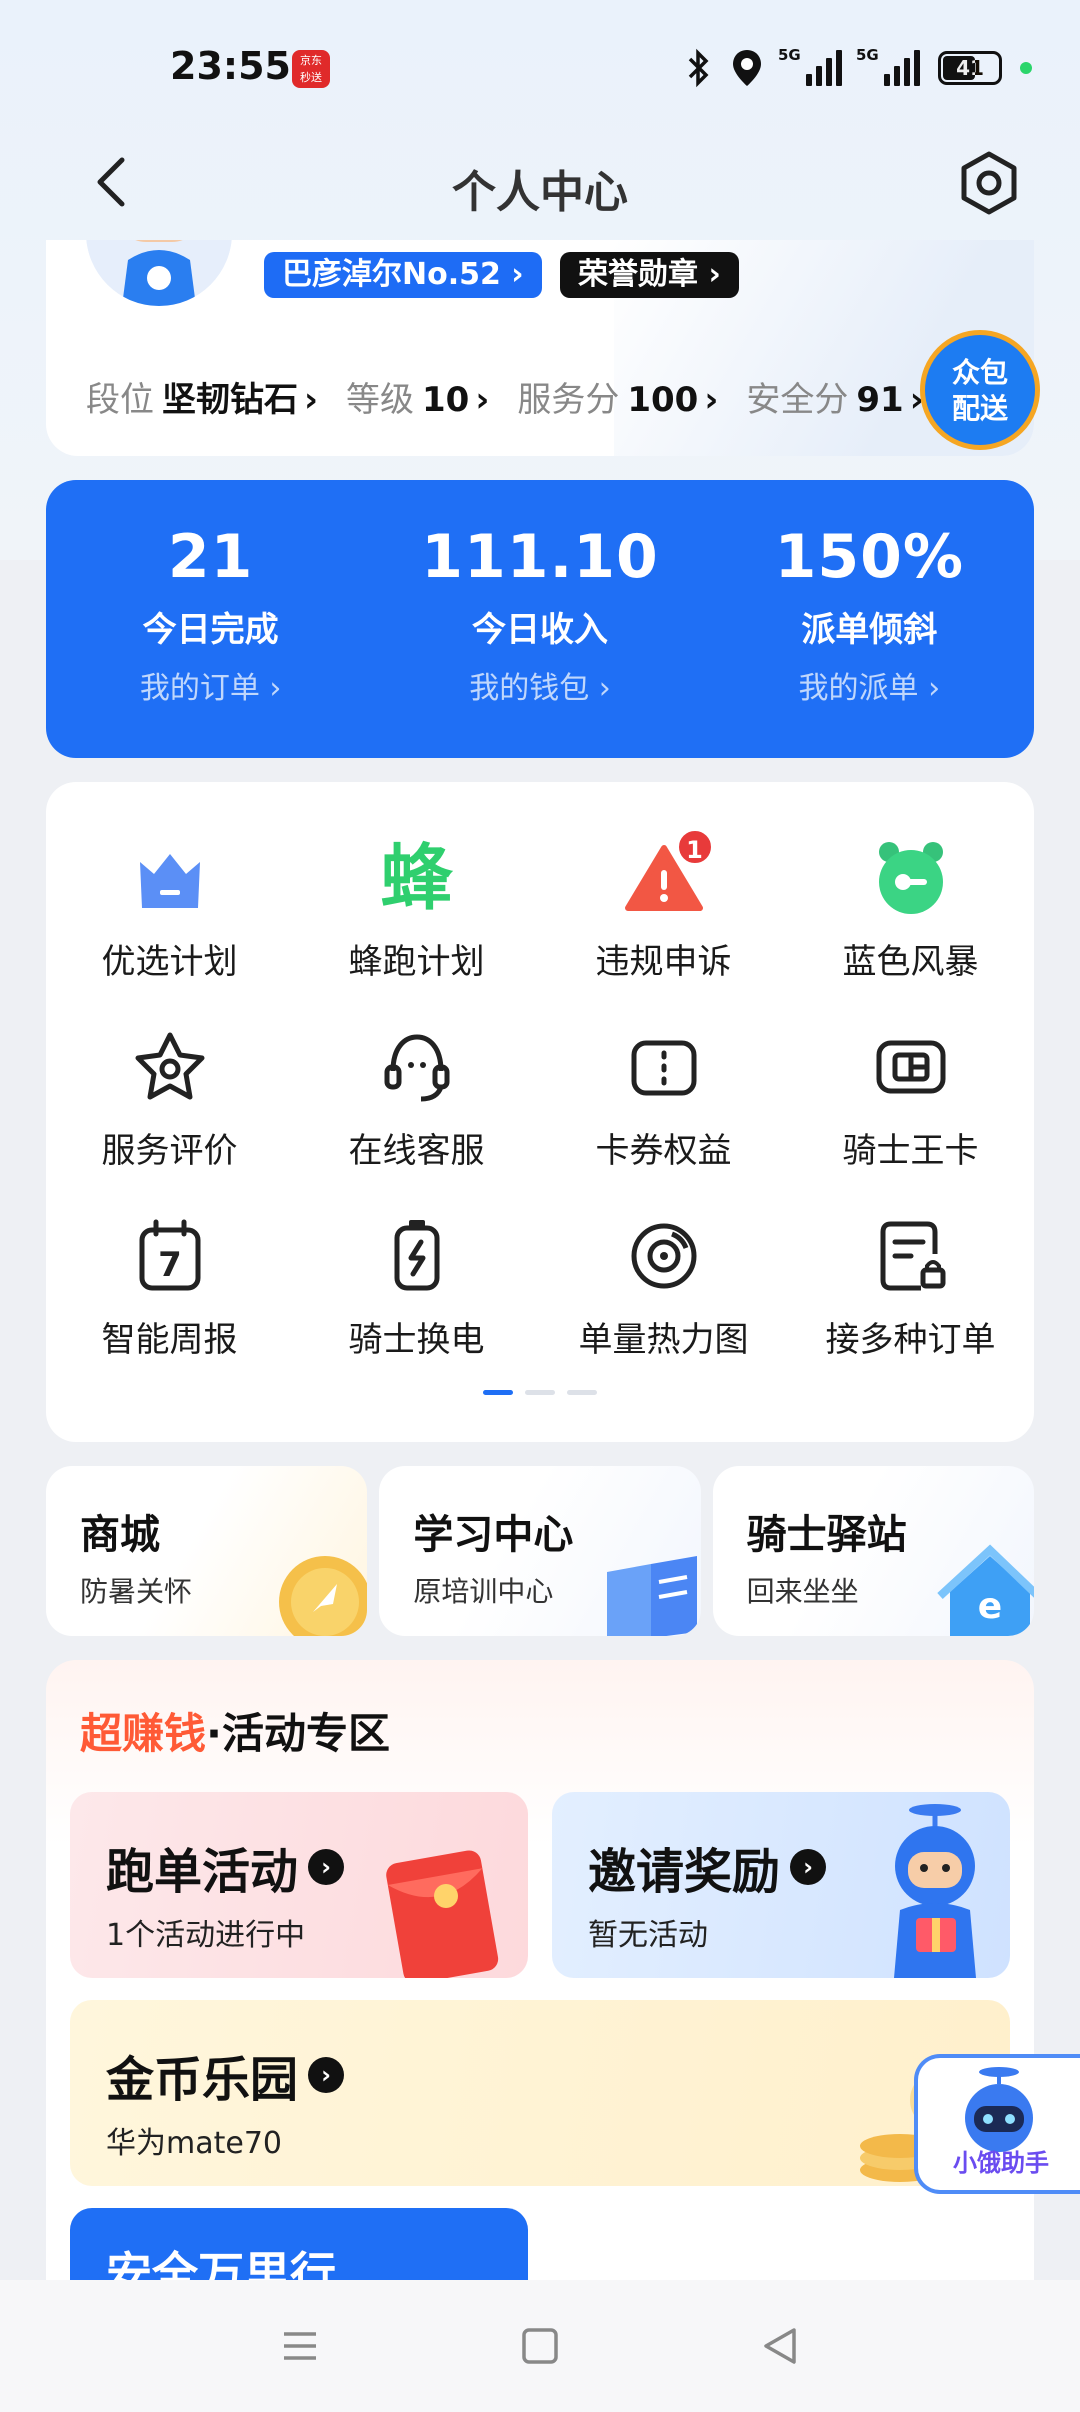 The width and height of the screenshot is (1080, 2412). I want to click on book-icon, so click(651, 1596).